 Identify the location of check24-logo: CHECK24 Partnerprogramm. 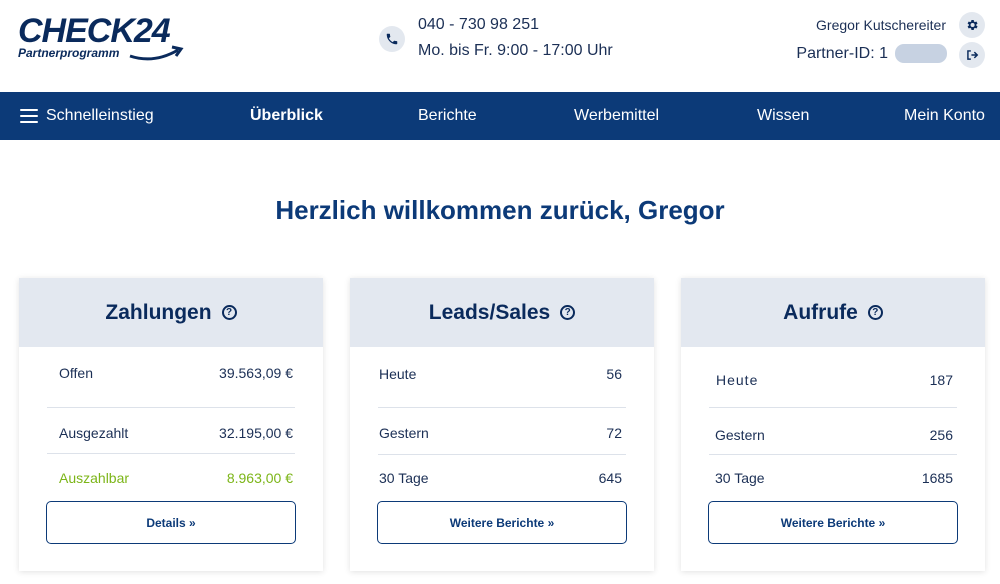
(103, 39).